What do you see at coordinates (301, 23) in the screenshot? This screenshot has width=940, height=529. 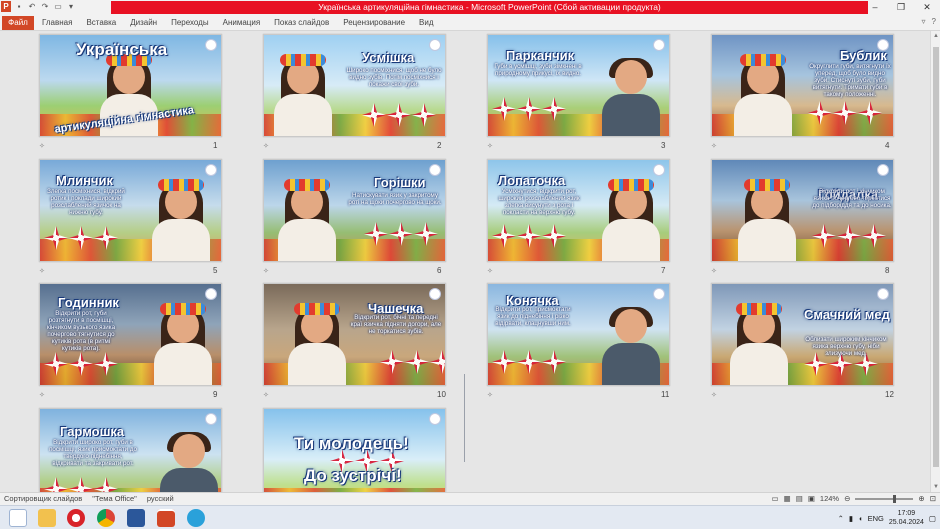 I see `tab-slideshow: Показ слайдов` at bounding box center [301, 23].